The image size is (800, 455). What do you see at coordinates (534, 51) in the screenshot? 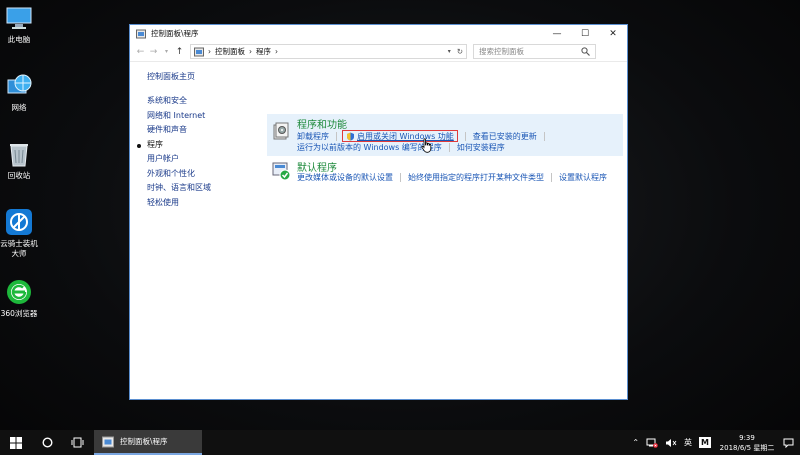
I see `search-input: 搜索控制面板` at bounding box center [534, 51].